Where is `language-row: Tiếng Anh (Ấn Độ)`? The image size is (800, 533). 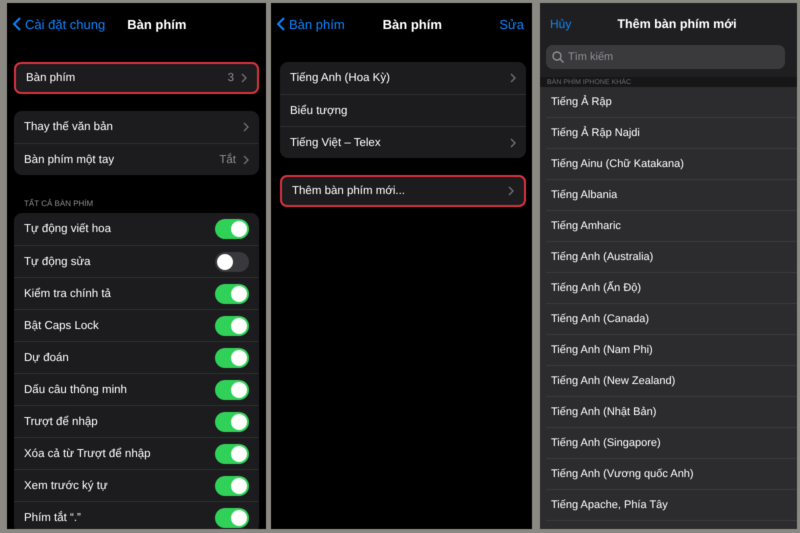 language-row: Tiếng Anh (Ấn Độ) is located at coordinates (671, 288).